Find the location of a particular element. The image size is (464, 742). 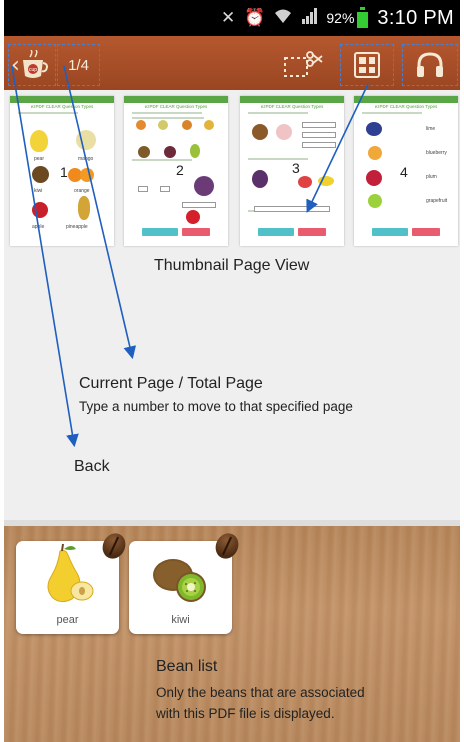

fruit-label: plum is located at coordinates (431, 177).